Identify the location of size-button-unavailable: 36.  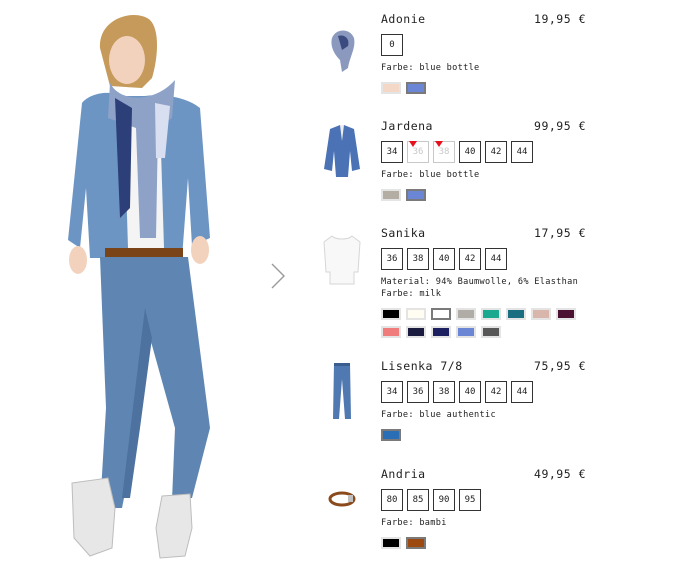
(418, 152).